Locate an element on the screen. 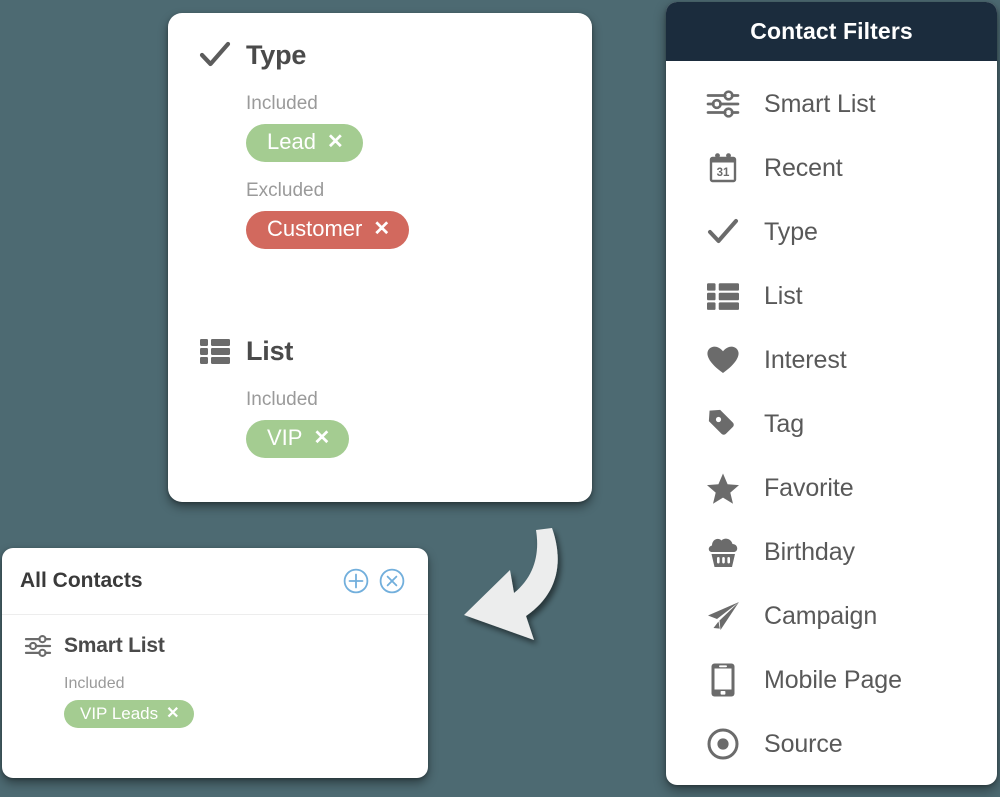 The image size is (1000, 797). pill-label: Customer is located at coordinates (315, 228).